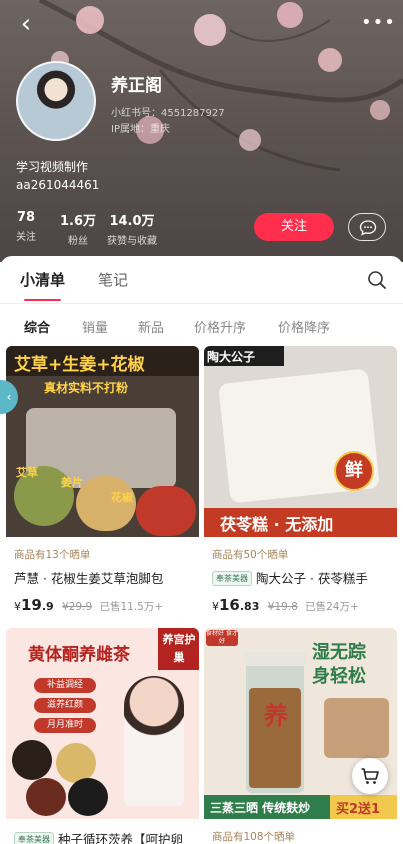  Describe the element at coordinates (339, 652) in the screenshot. I see `product-image-headline-1: 湿无踪` at that location.